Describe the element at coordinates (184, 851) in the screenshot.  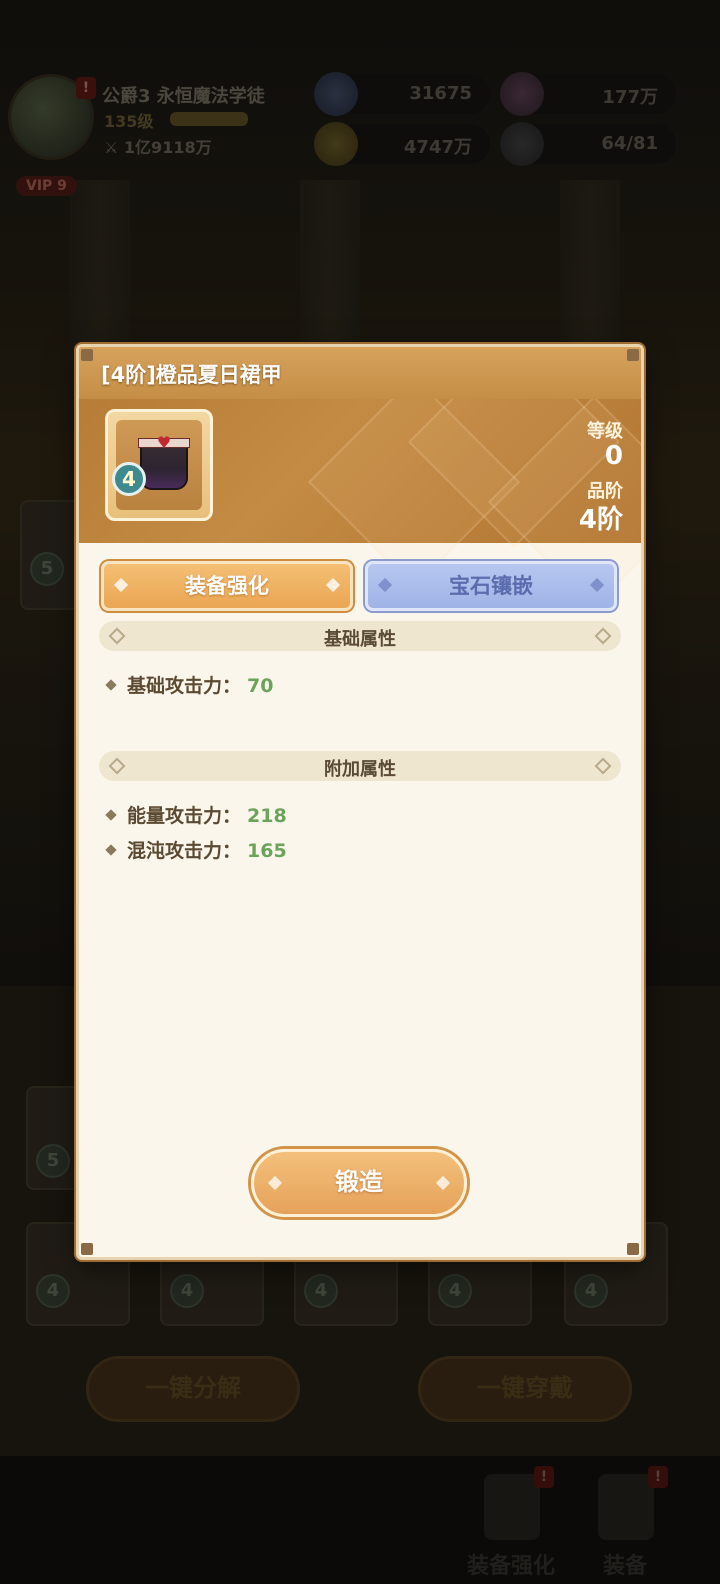
I see `attribute-name: 混沌攻击力：` at that location.